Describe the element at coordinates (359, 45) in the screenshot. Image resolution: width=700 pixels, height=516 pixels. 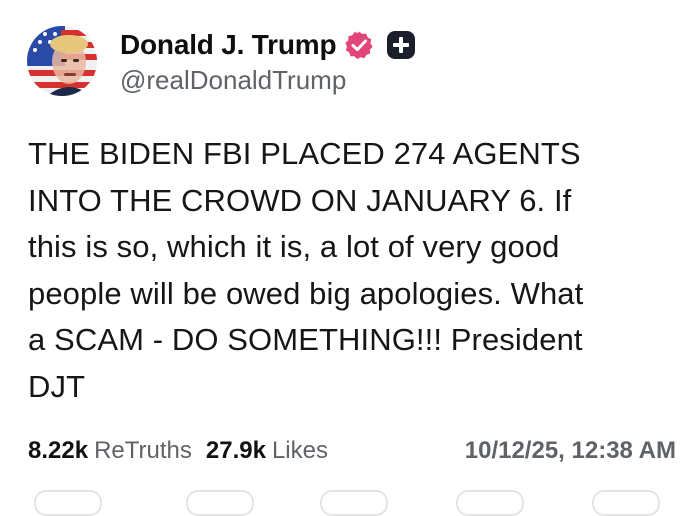
I see `verified-badge-icon` at that location.